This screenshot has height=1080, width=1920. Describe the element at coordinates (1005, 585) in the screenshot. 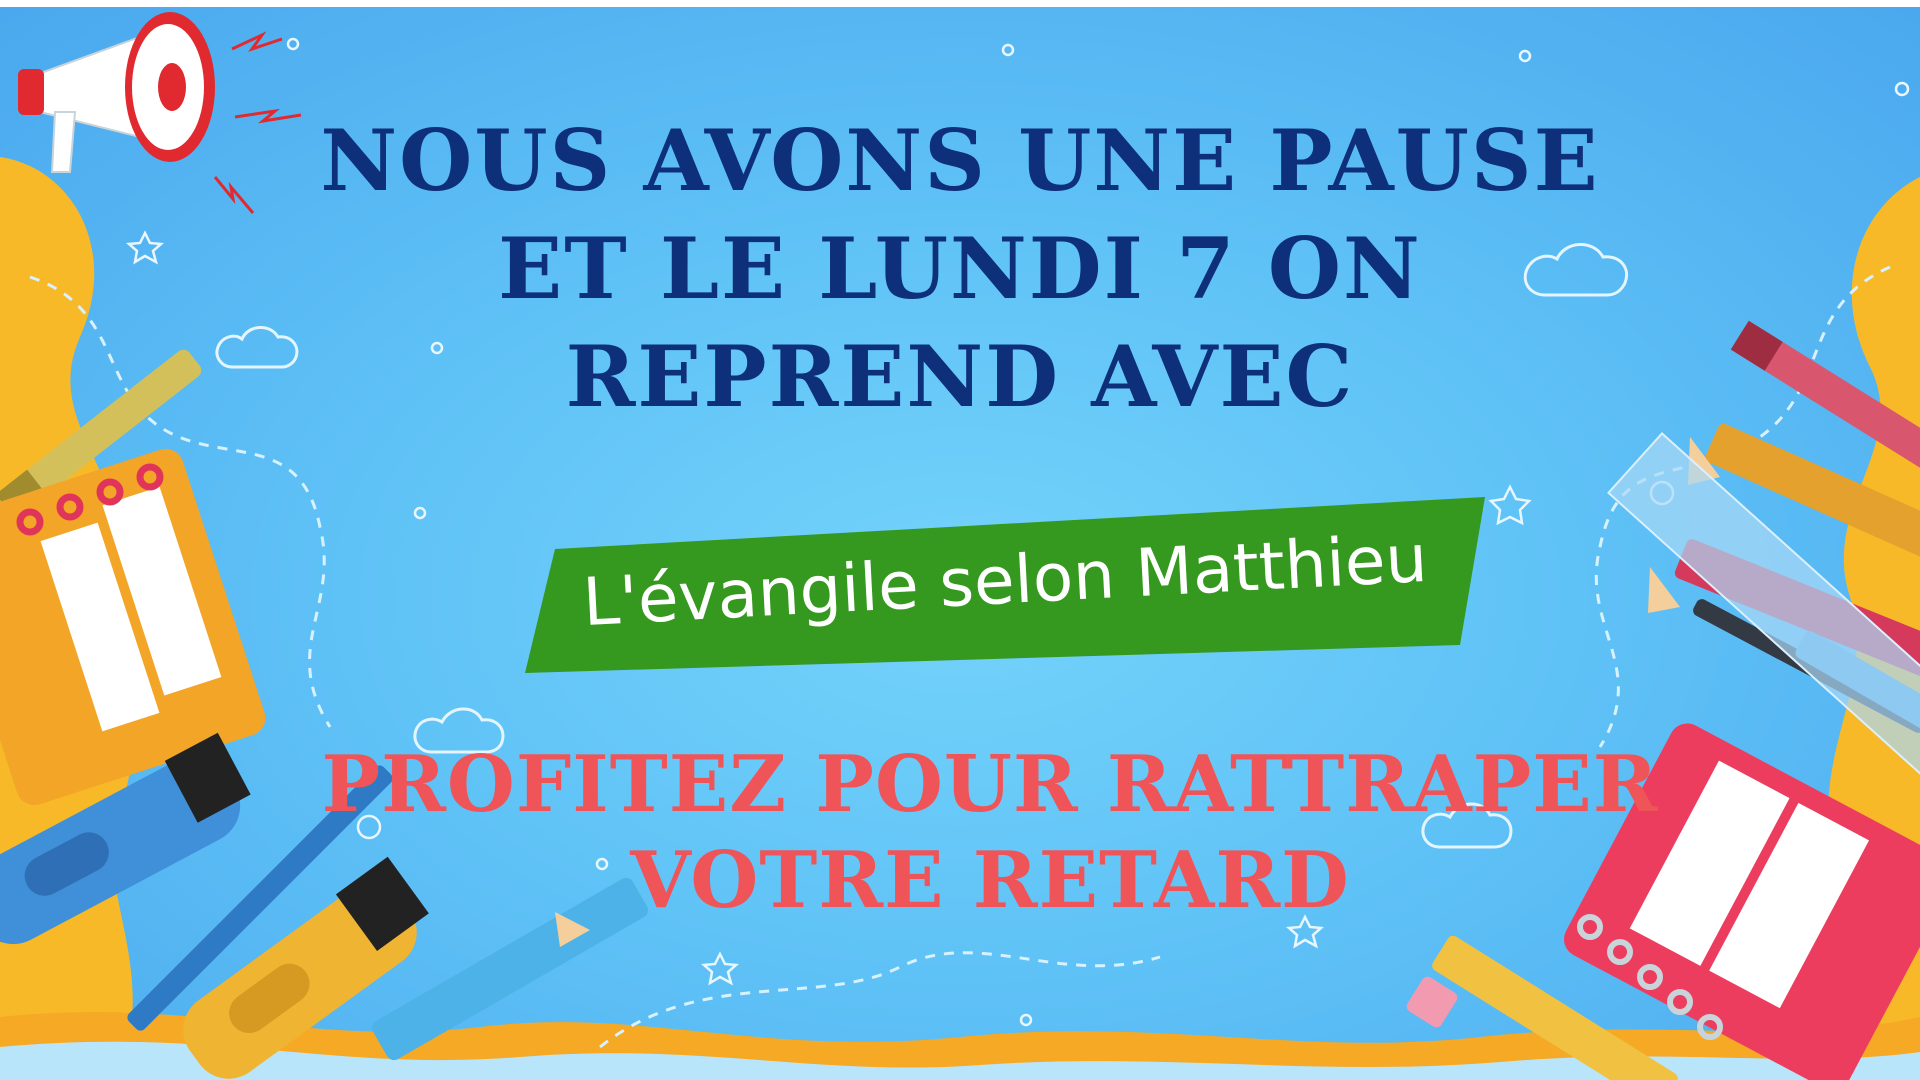

I see `subject-banner: L'évangile selon Matthieu` at that location.